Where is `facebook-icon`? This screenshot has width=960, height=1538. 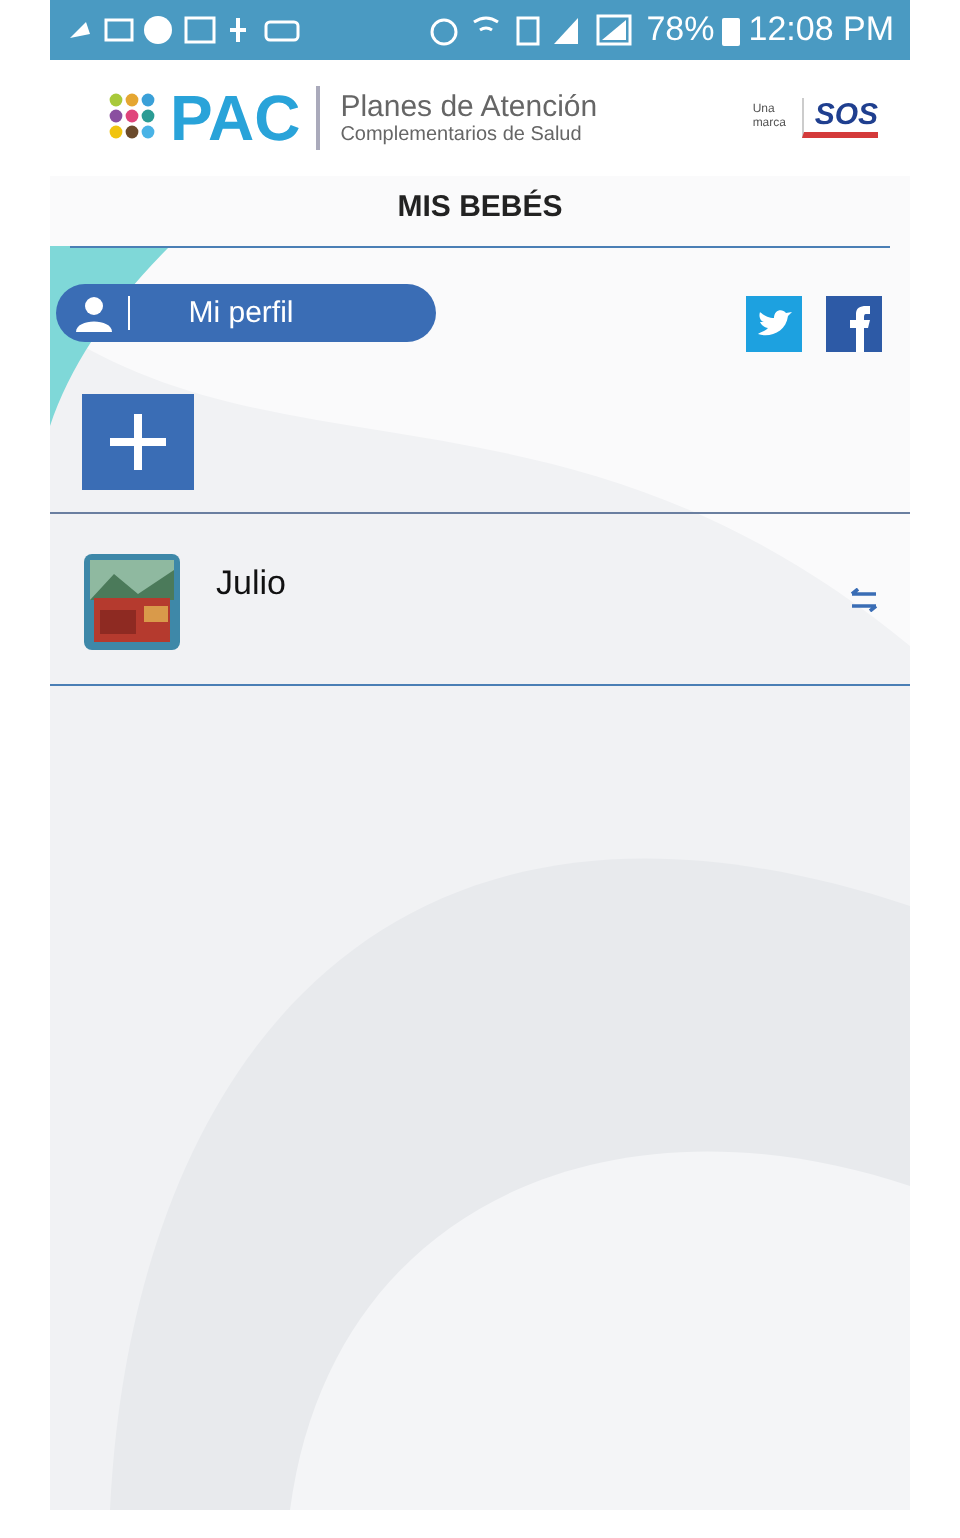 facebook-icon is located at coordinates (854, 324).